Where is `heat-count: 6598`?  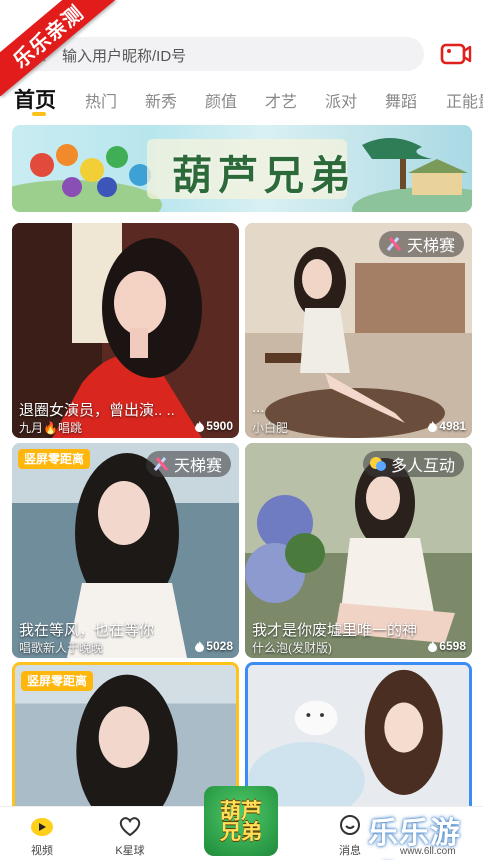
heat-count: 6598 is located at coordinates (447, 646).